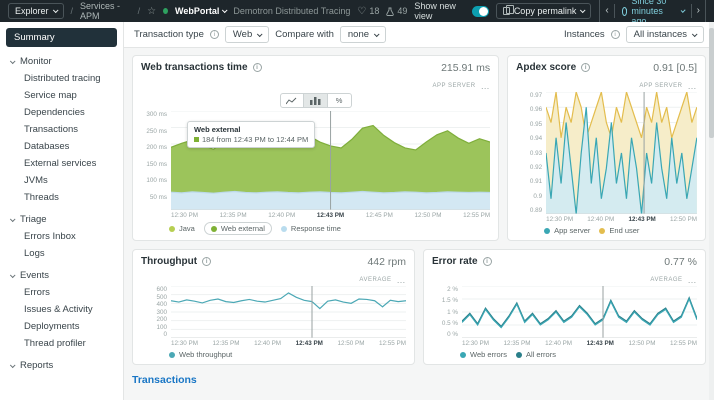 The height and width of the screenshot is (400, 714). Describe the element at coordinates (158, 197) in the screenshot. I see `y-tick-label: 50 ms` at that location.